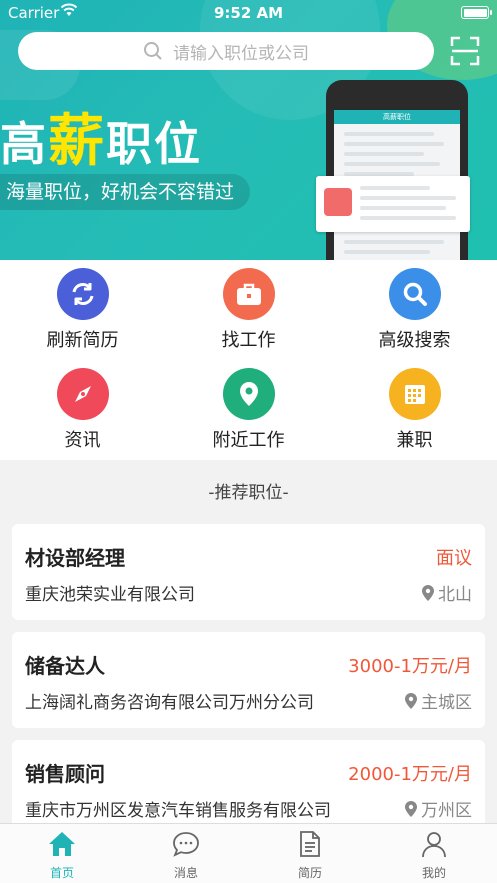 This screenshot has width=497, height=883. Describe the element at coordinates (438, 700) in the screenshot. I see `job-location: 主城区` at that location.